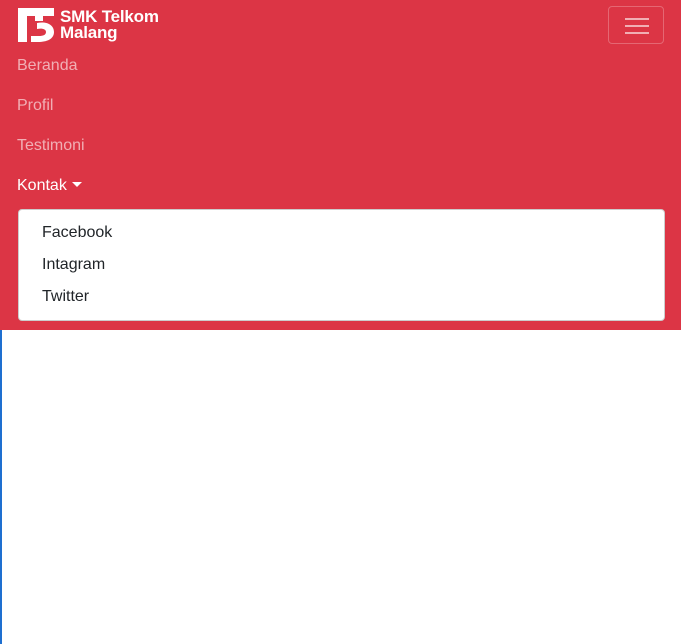 The height and width of the screenshot is (644, 681). What do you see at coordinates (76, 184) in the screenshot?
I see `caret-down-icon` at bounding box center [76, 184].